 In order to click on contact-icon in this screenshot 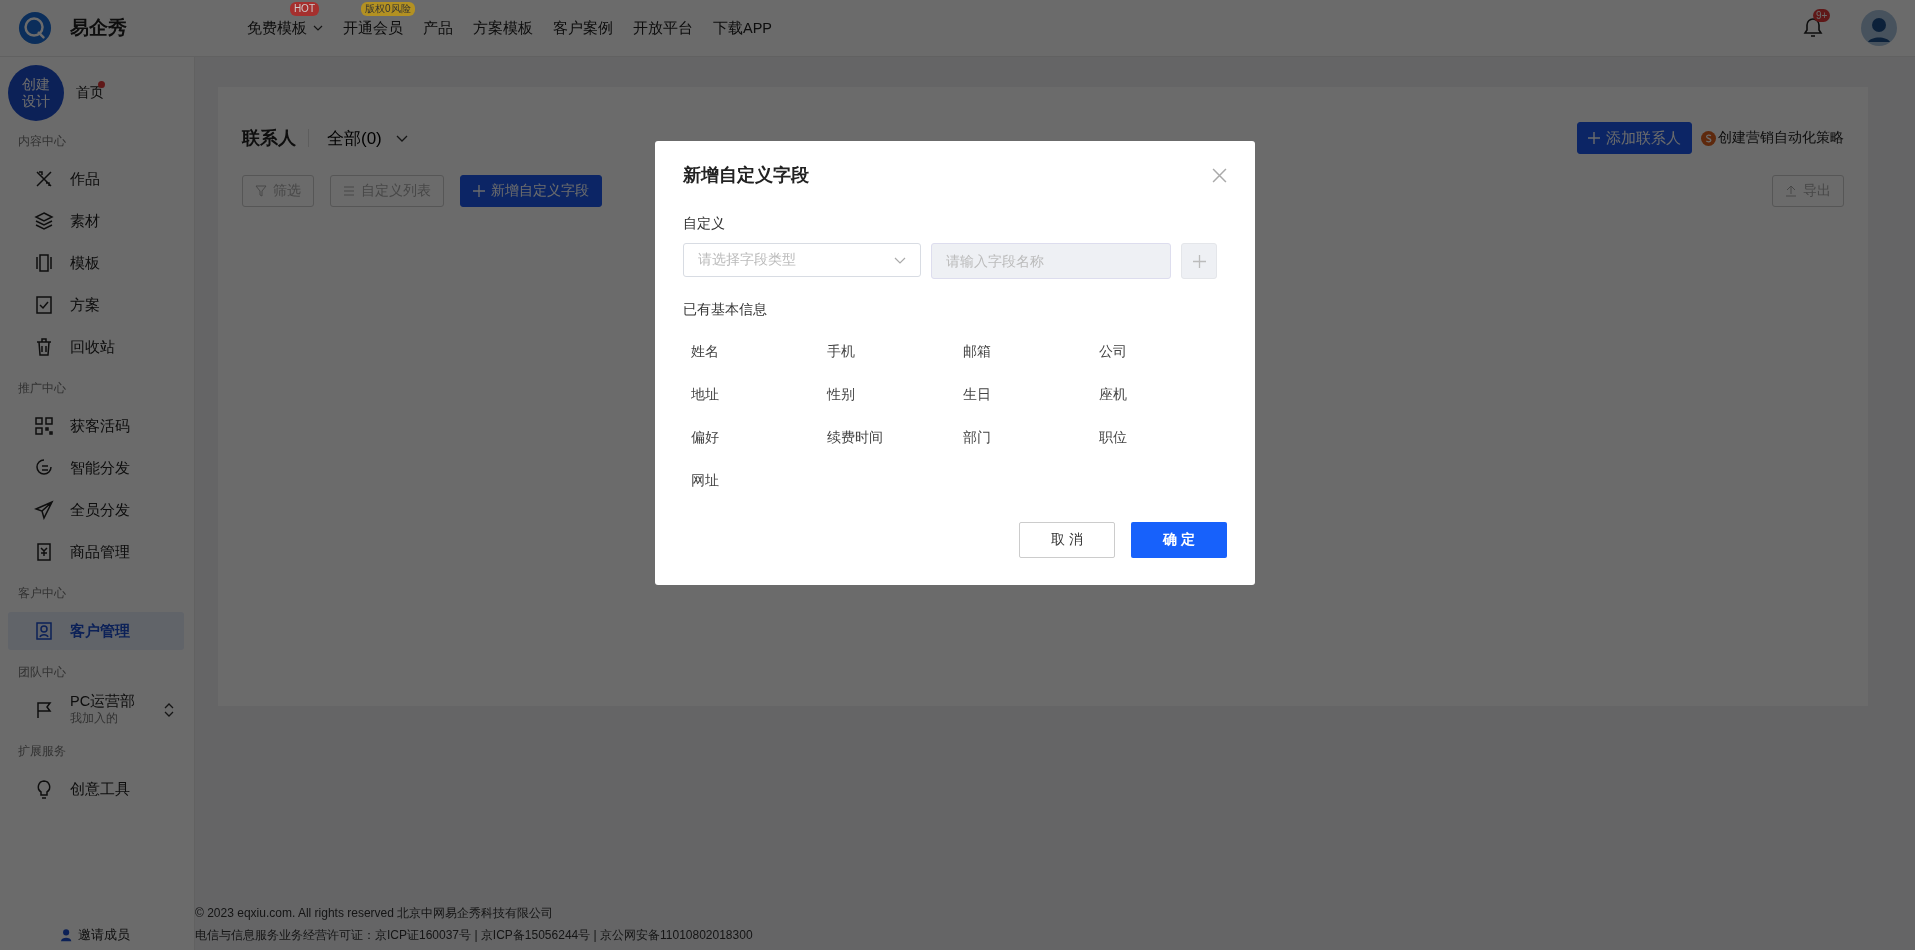, I will do `click(44, 631)`.